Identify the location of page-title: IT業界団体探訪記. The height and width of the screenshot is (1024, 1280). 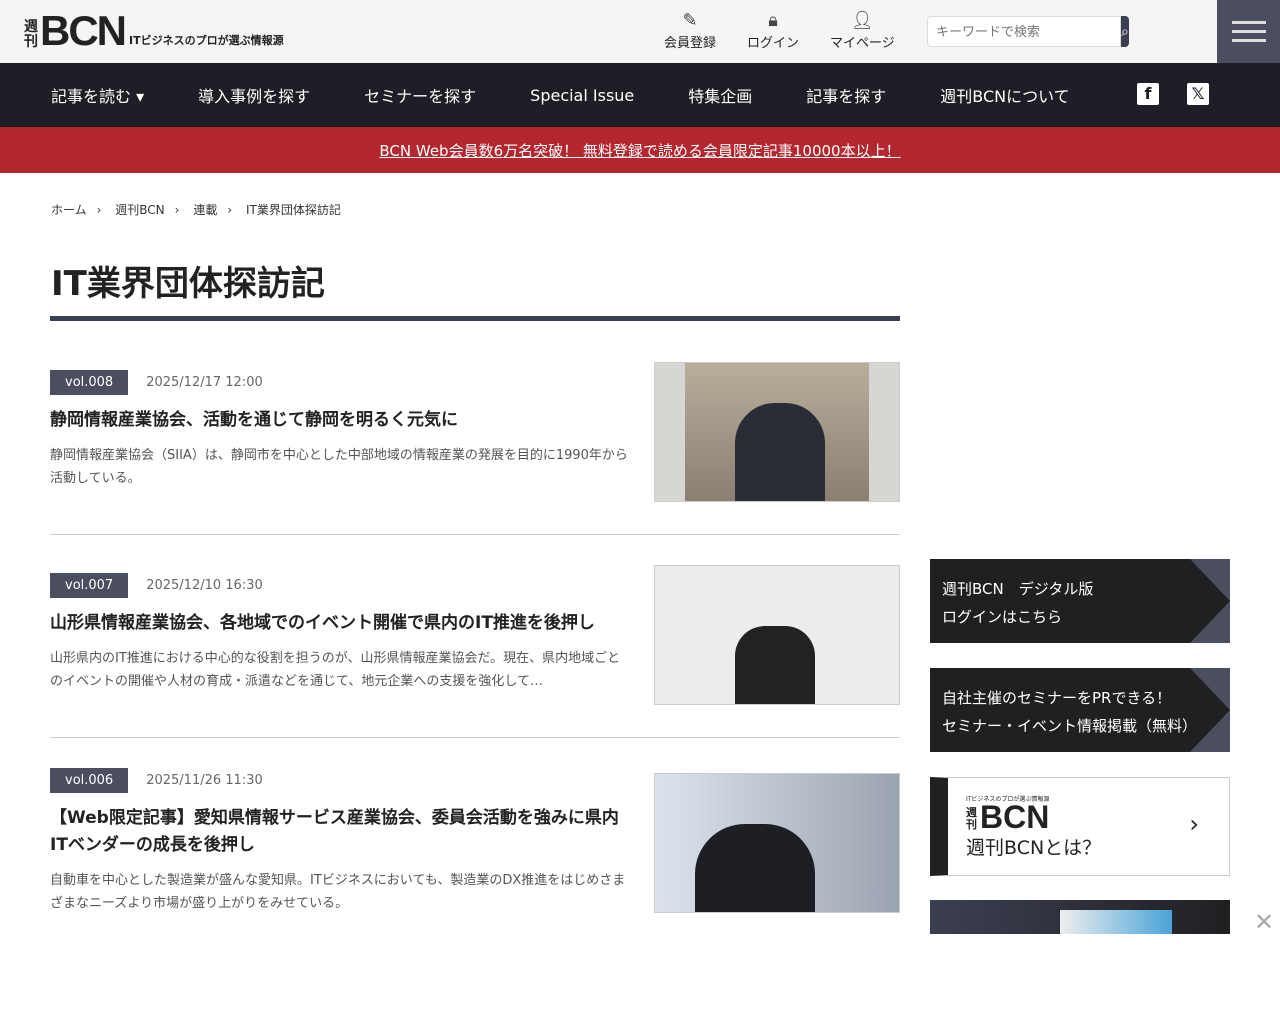
(188, 284).